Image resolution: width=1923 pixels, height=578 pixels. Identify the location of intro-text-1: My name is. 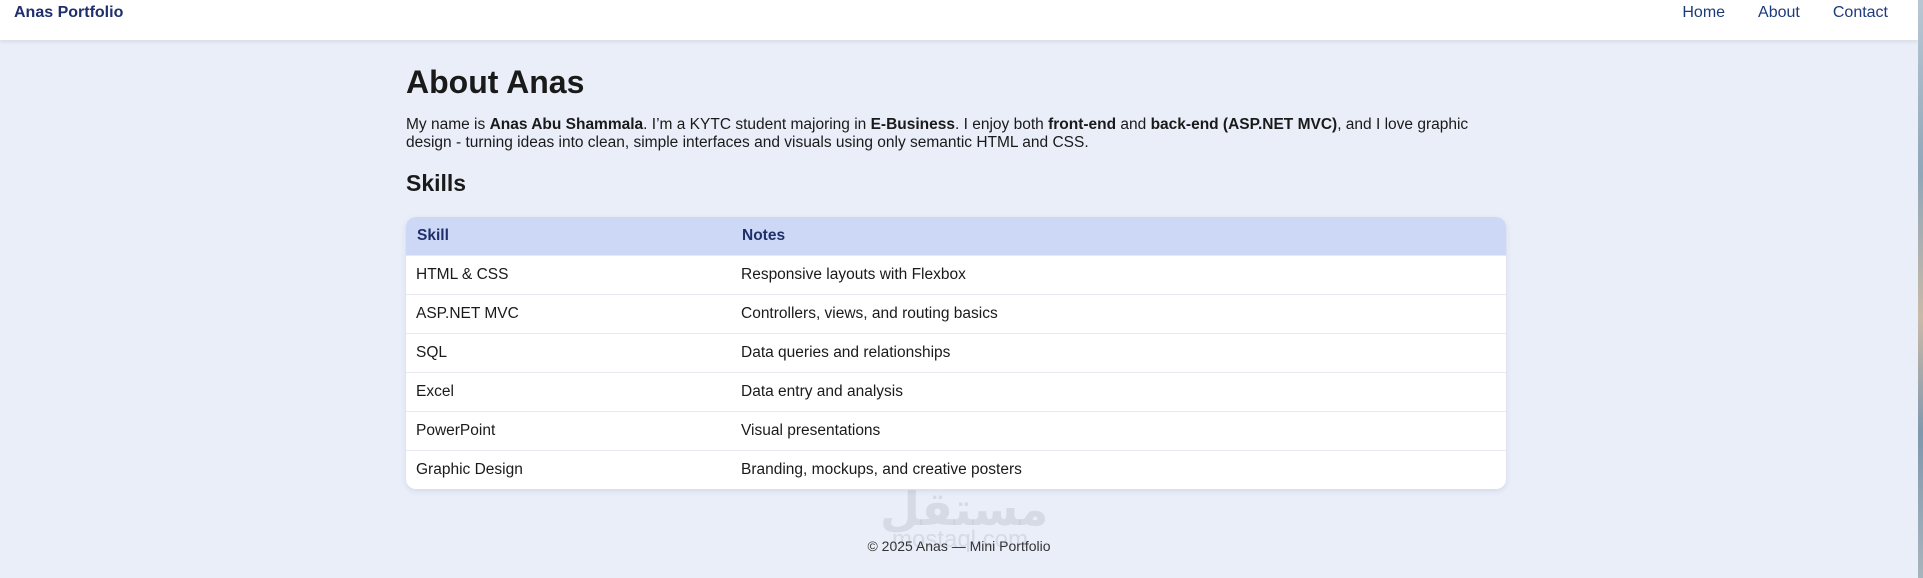
(448, 124).